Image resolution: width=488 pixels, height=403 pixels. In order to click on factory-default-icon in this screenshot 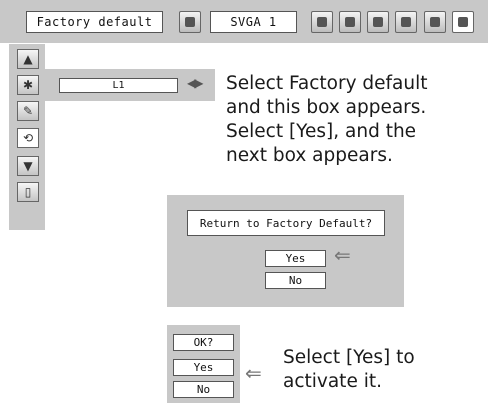, I will do `click(463, 22)`.